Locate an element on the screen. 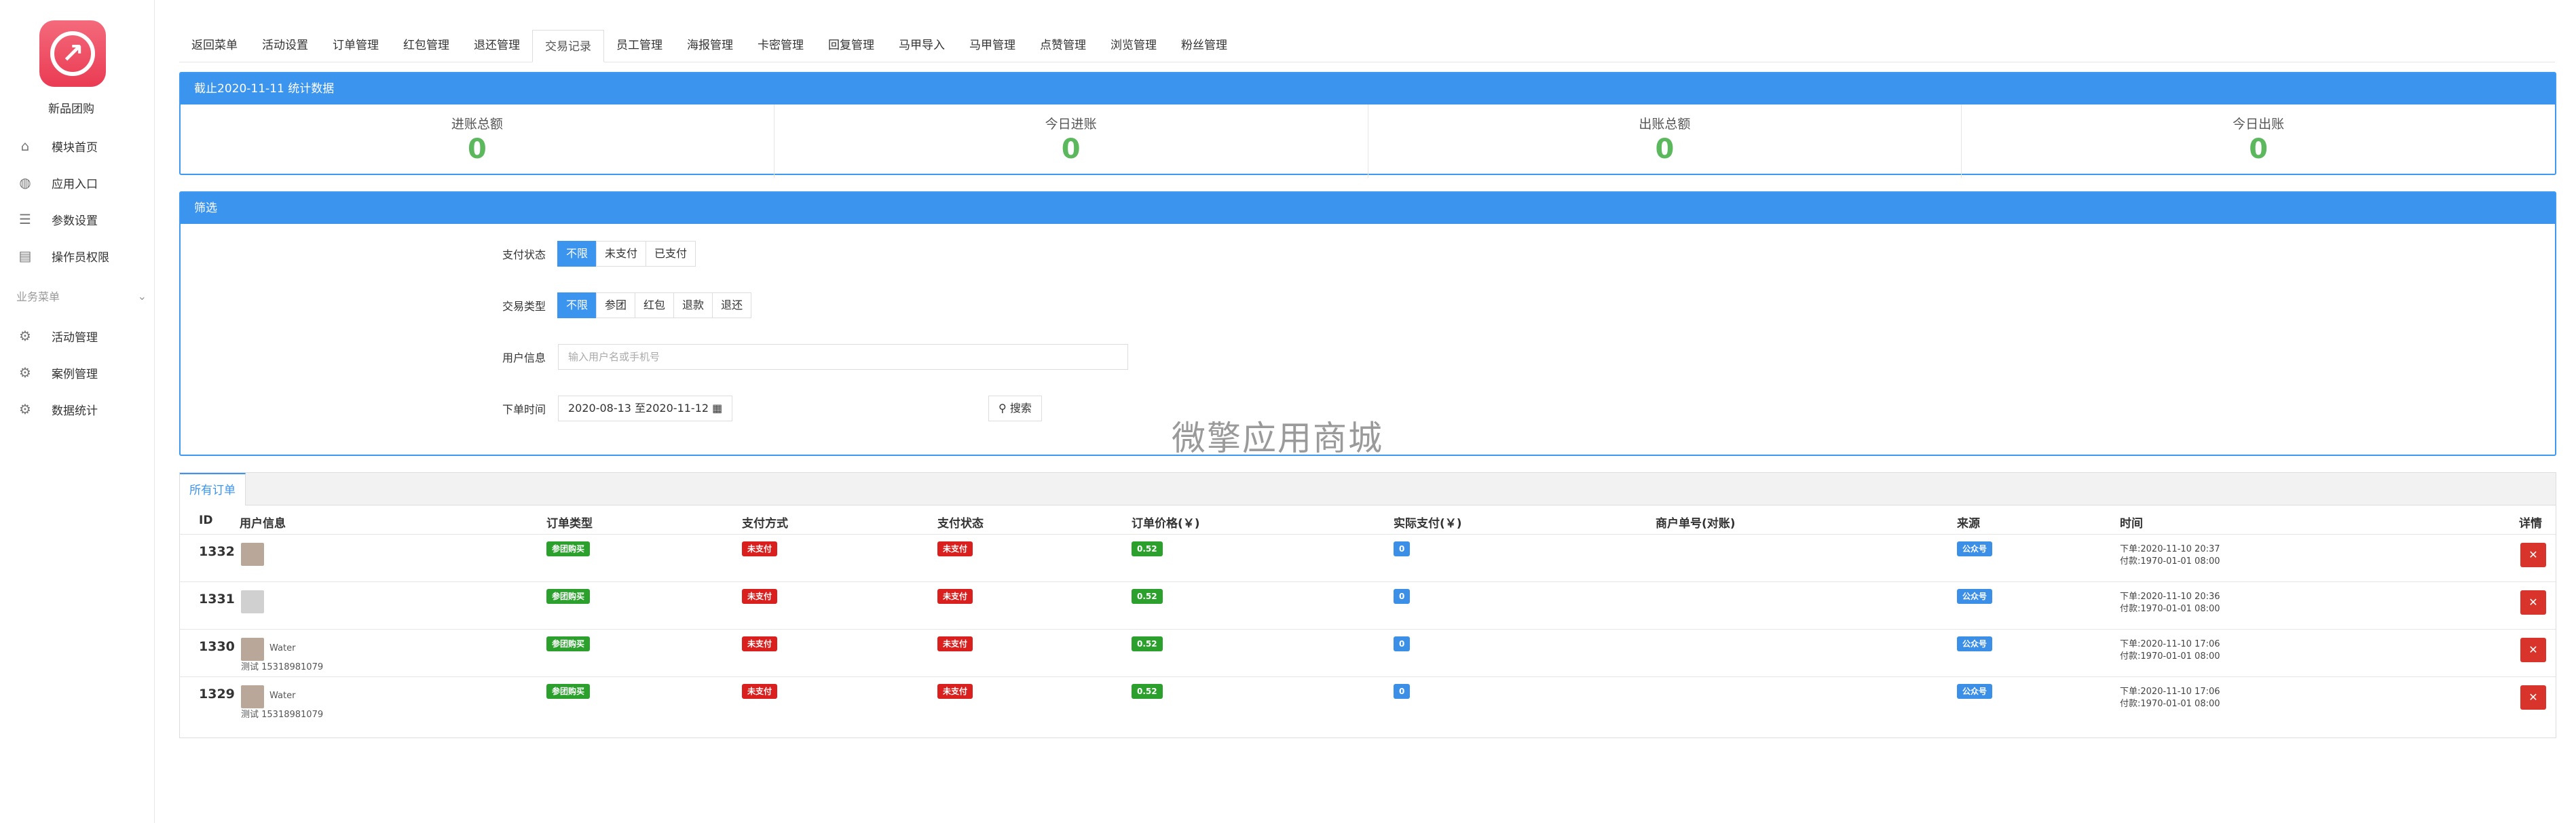  tab-all-orders: 所有订单 is located at coordinates (213, 489).